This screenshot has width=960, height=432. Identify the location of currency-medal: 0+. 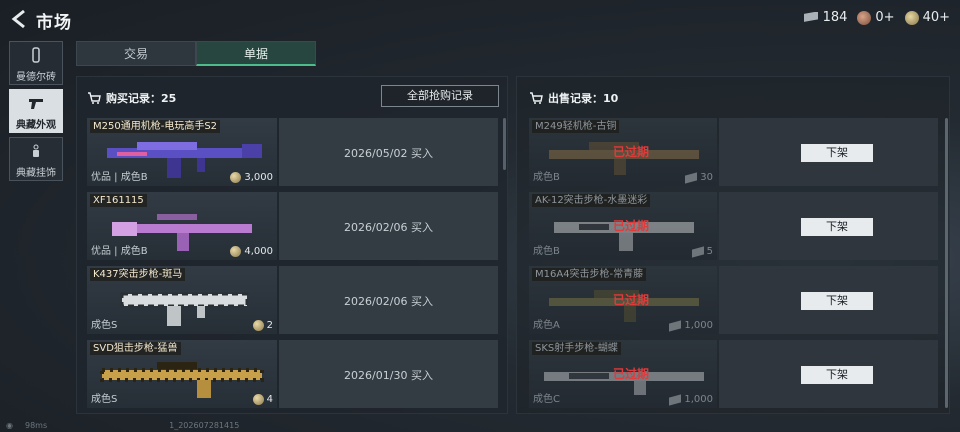
(876, 17).